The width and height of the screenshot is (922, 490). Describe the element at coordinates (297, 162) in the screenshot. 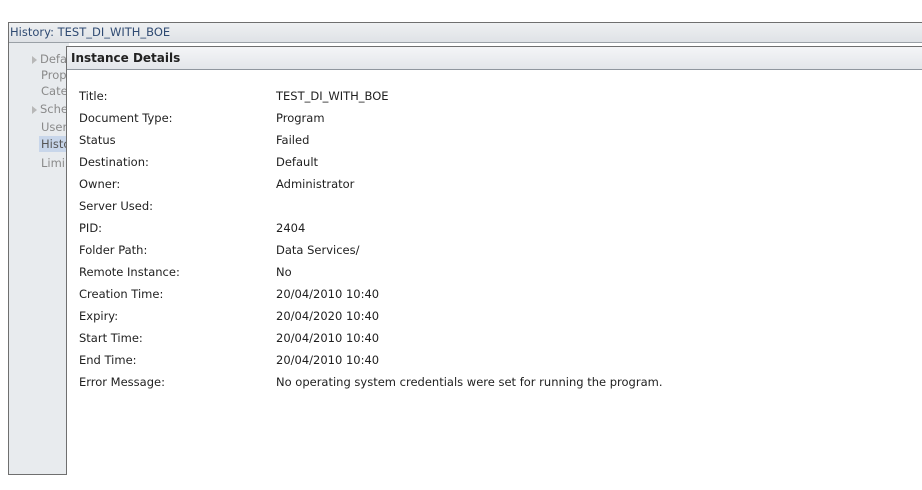

I see `detail-value: Default` at that location.